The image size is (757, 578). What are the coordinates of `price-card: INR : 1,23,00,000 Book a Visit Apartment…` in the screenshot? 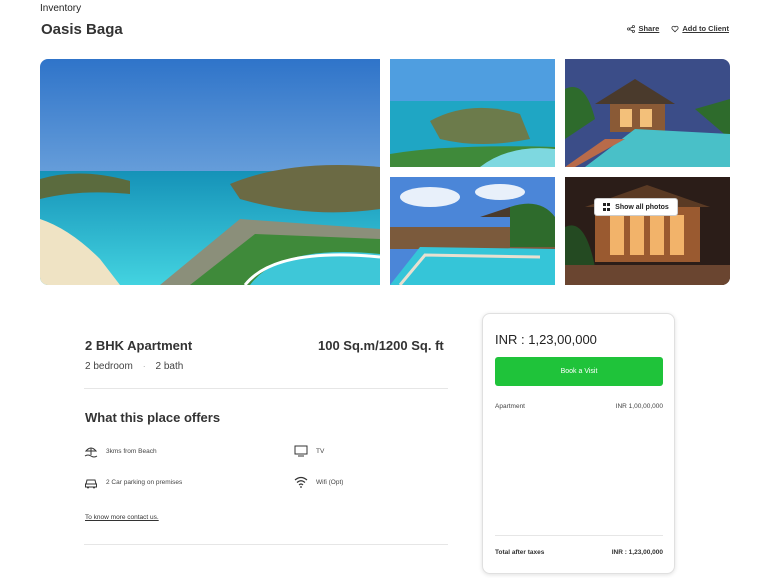 It's located at (578, 443).